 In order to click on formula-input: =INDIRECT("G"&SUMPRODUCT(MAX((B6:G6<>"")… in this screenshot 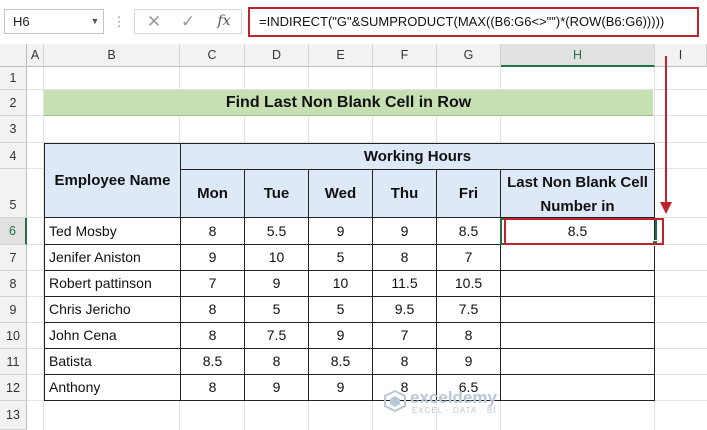, I will do `click(473, 22)`.